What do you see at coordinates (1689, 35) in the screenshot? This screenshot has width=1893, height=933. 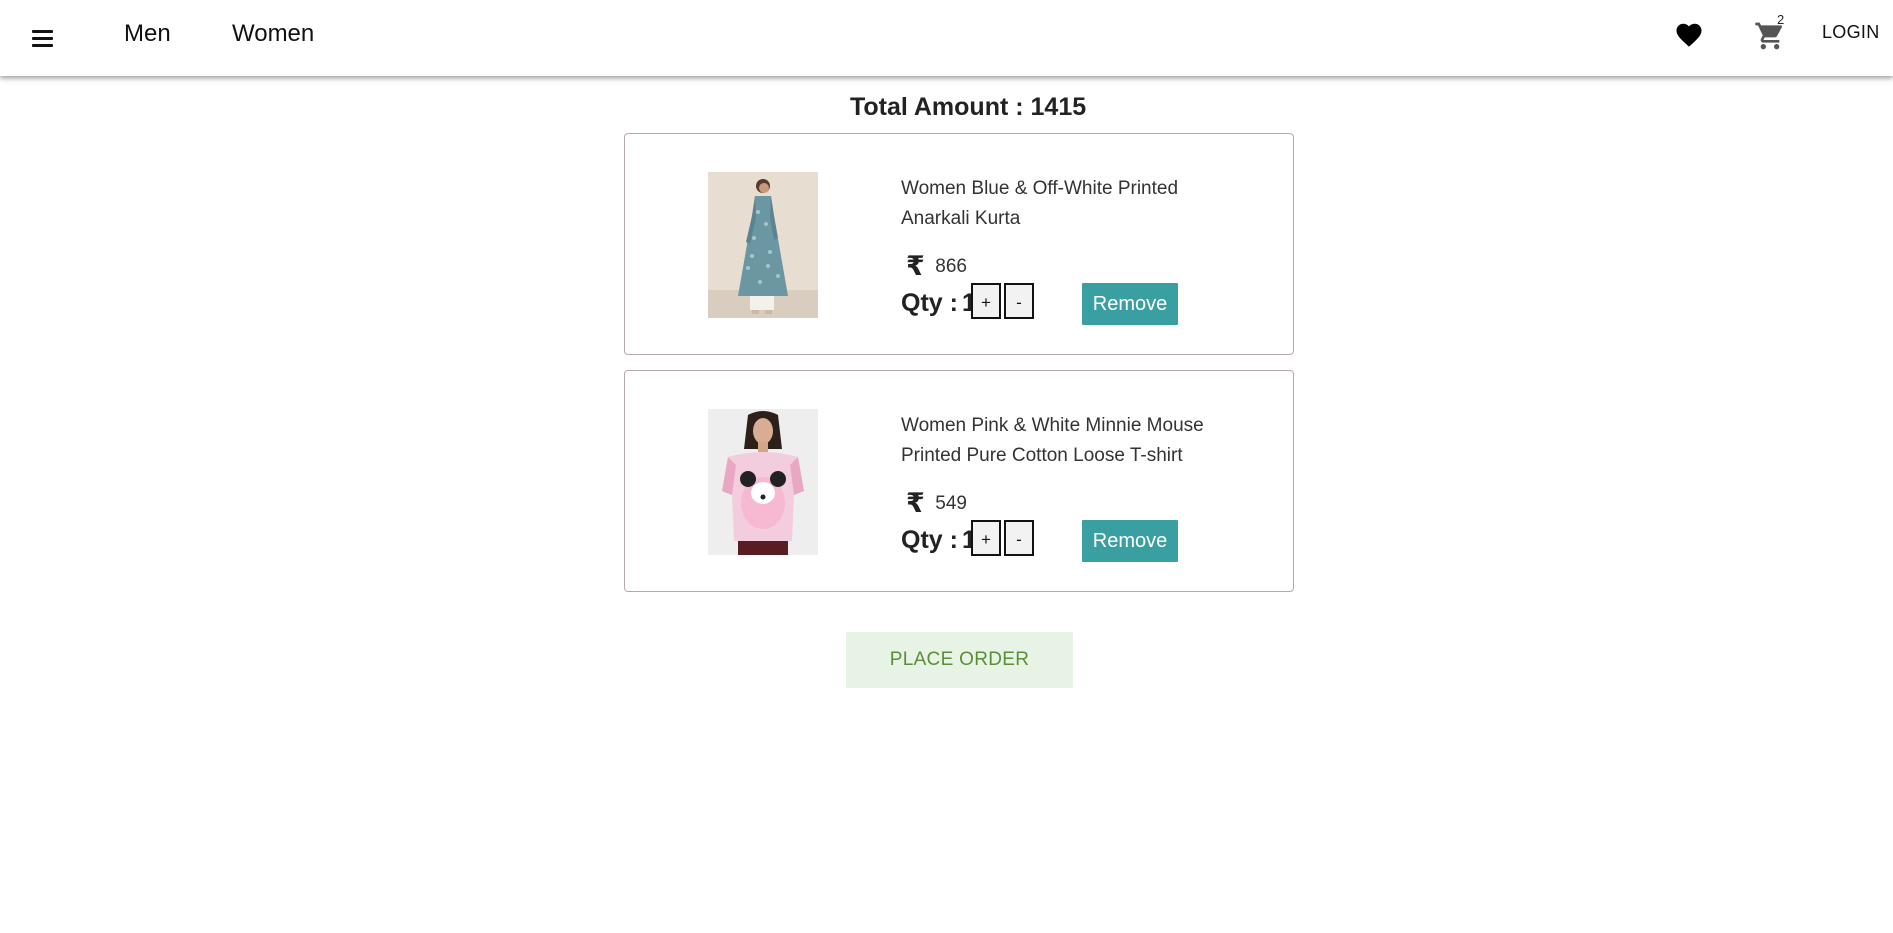 I see `heart-icon` at bounding box center [1689, 35].